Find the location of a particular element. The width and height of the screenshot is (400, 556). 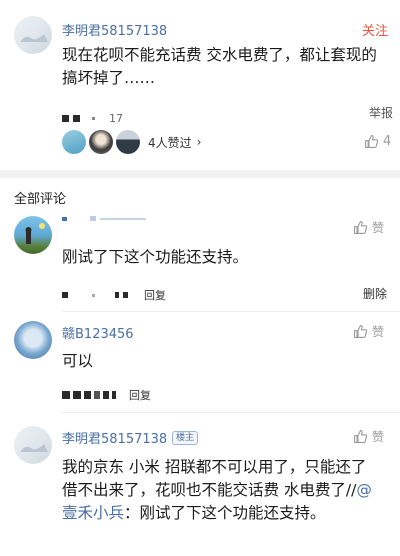

avatar-landscape-icon is located at coordinates (34, 448).